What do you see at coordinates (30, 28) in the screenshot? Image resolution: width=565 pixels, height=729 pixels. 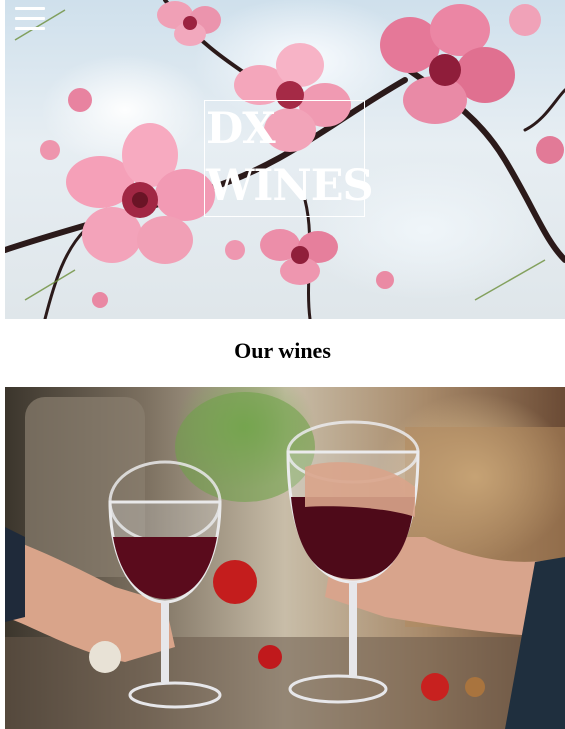 I see `menu-bar-bottom` at bounding box center [30, 28].